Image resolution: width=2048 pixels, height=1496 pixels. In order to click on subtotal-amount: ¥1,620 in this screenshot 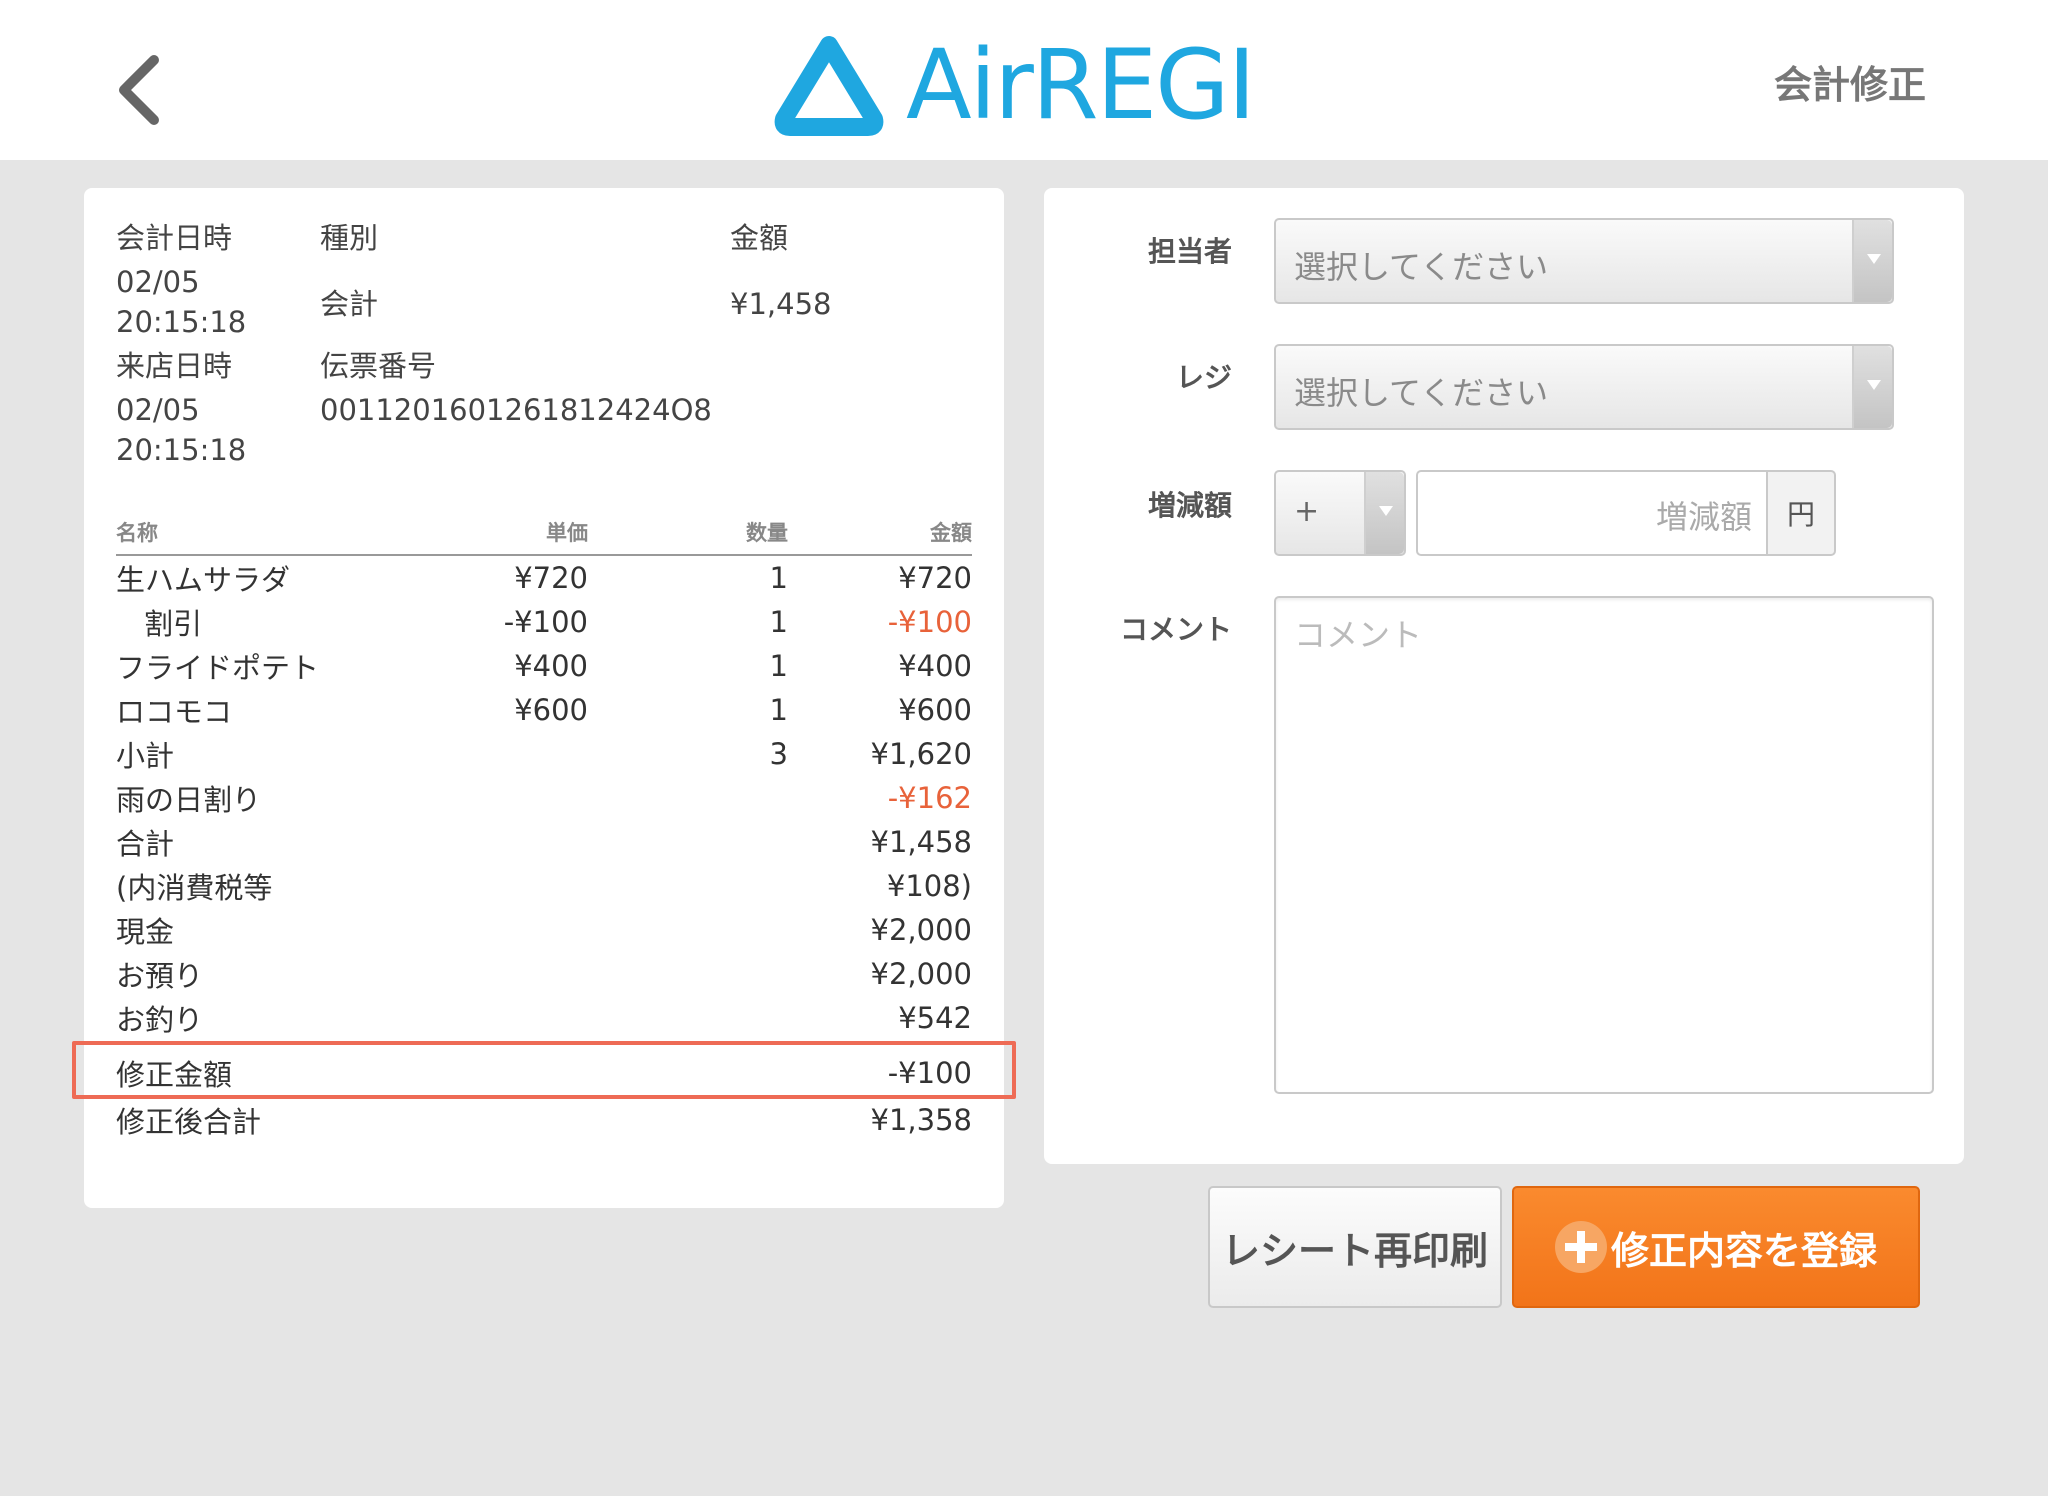, I will do `click(921, 754)`.